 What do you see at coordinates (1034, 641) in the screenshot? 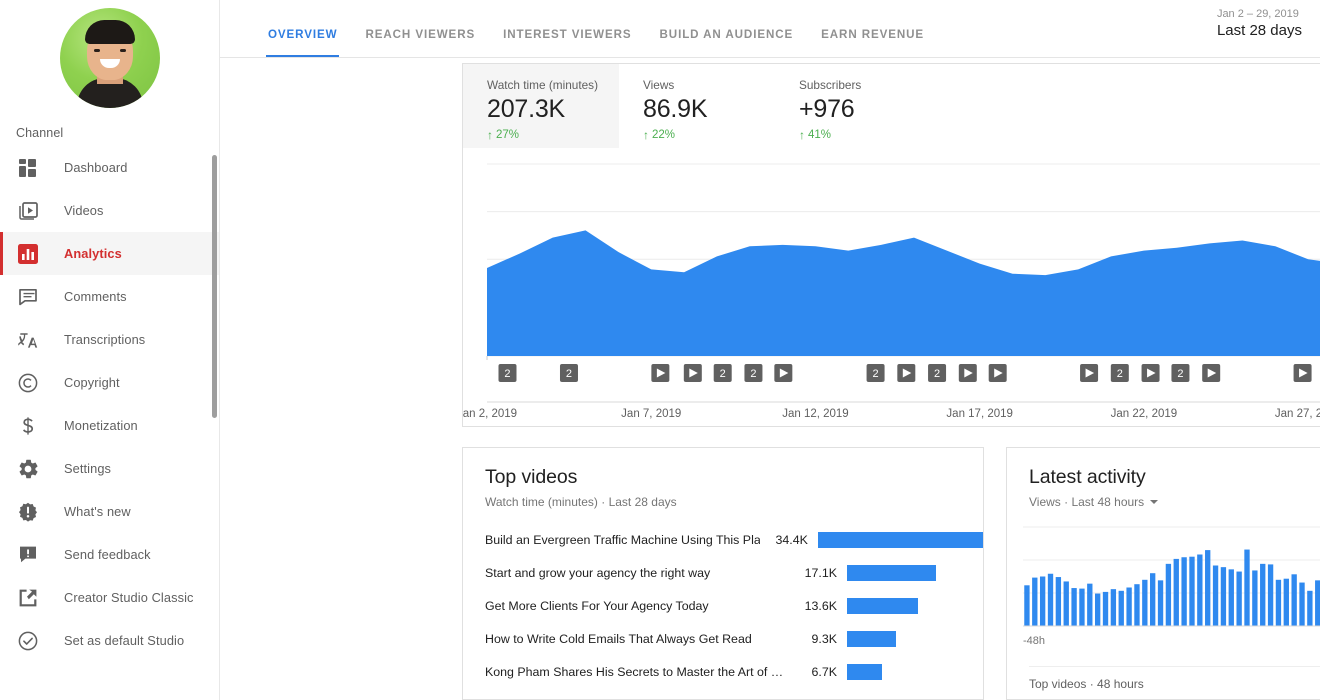
I see `svg-text: -48h` at bounding box center [1034, 641].